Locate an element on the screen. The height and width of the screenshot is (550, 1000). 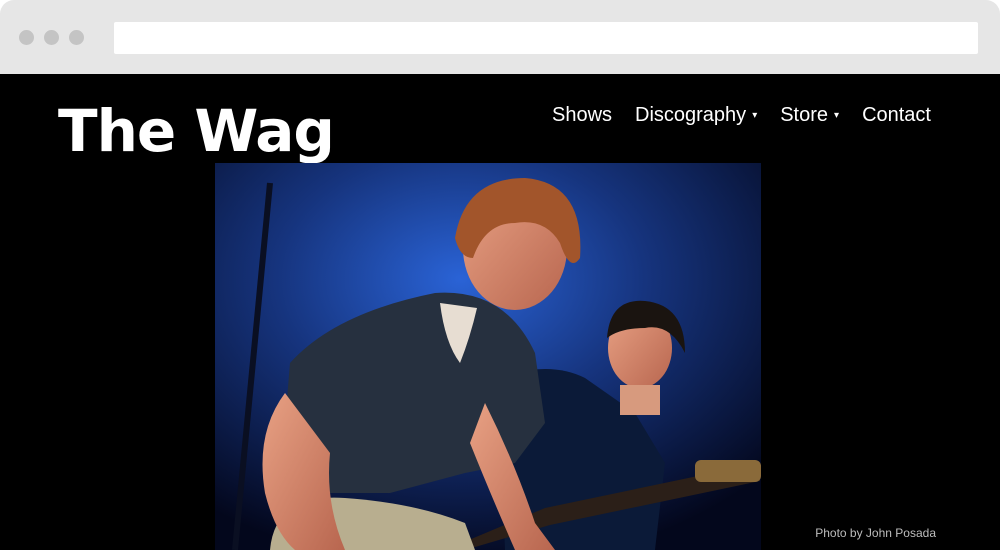
nav-shows-label: Shows is located at coordinates (582, 115).